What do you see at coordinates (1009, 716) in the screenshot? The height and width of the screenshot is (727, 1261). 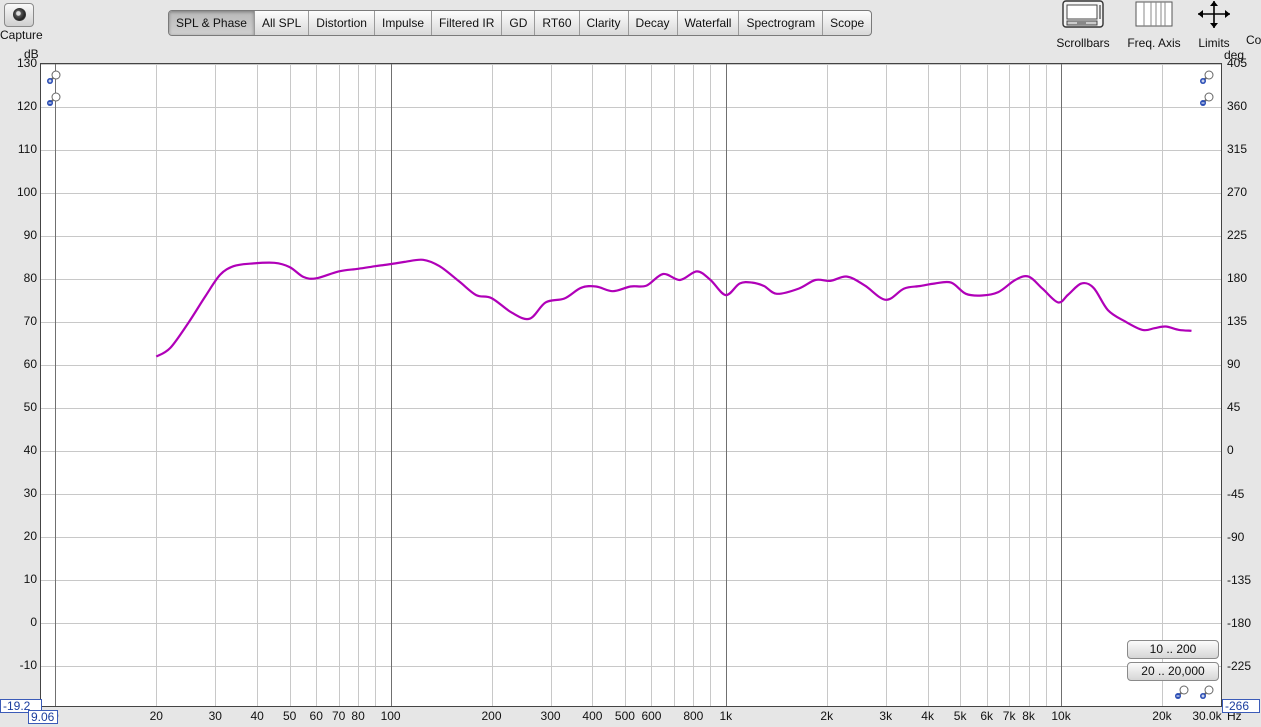 I see `x-tick-label: 7k` at bounding box center [1009, 716].